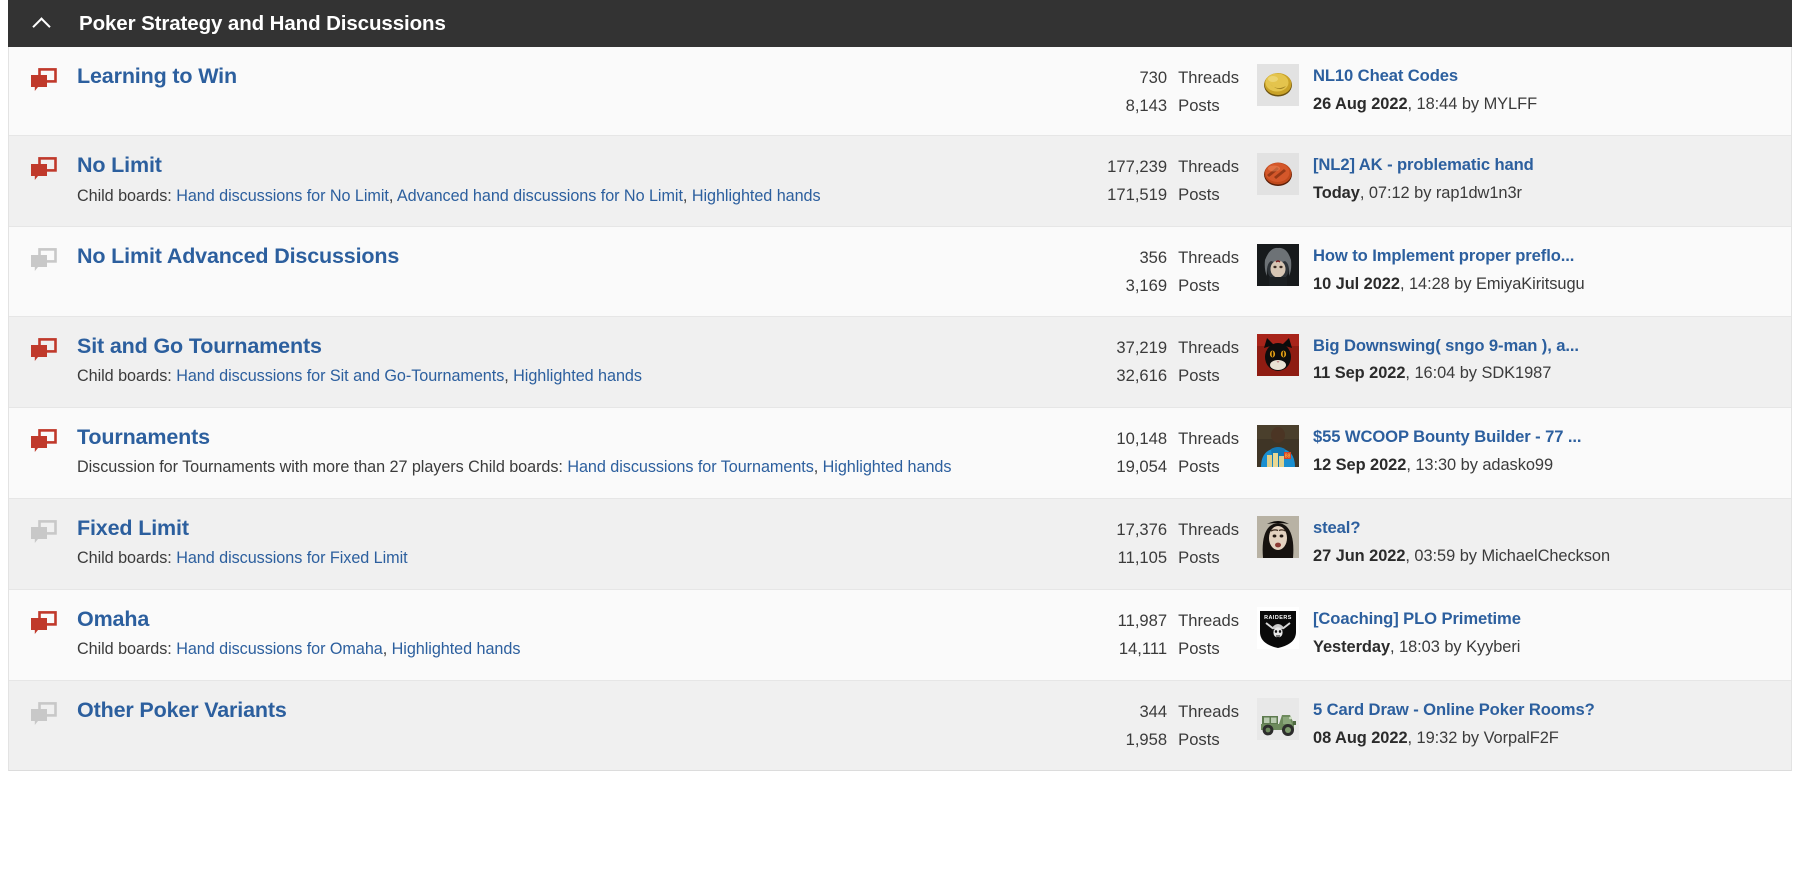 This screenshot has height=892, width=1800. What do you see at coordinates (1278, 628) in the screenshot?
I see `avatar: RAIDERS` at bounding box center [1278, 628].